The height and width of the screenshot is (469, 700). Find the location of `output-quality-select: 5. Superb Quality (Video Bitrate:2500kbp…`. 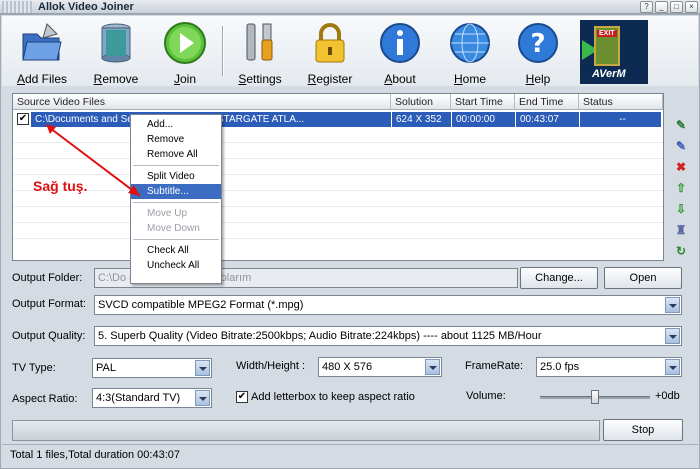

output-quality-select: 5. Superb Quality (Video Bitrate:2500kbp… is located at coordinates (388, 336).